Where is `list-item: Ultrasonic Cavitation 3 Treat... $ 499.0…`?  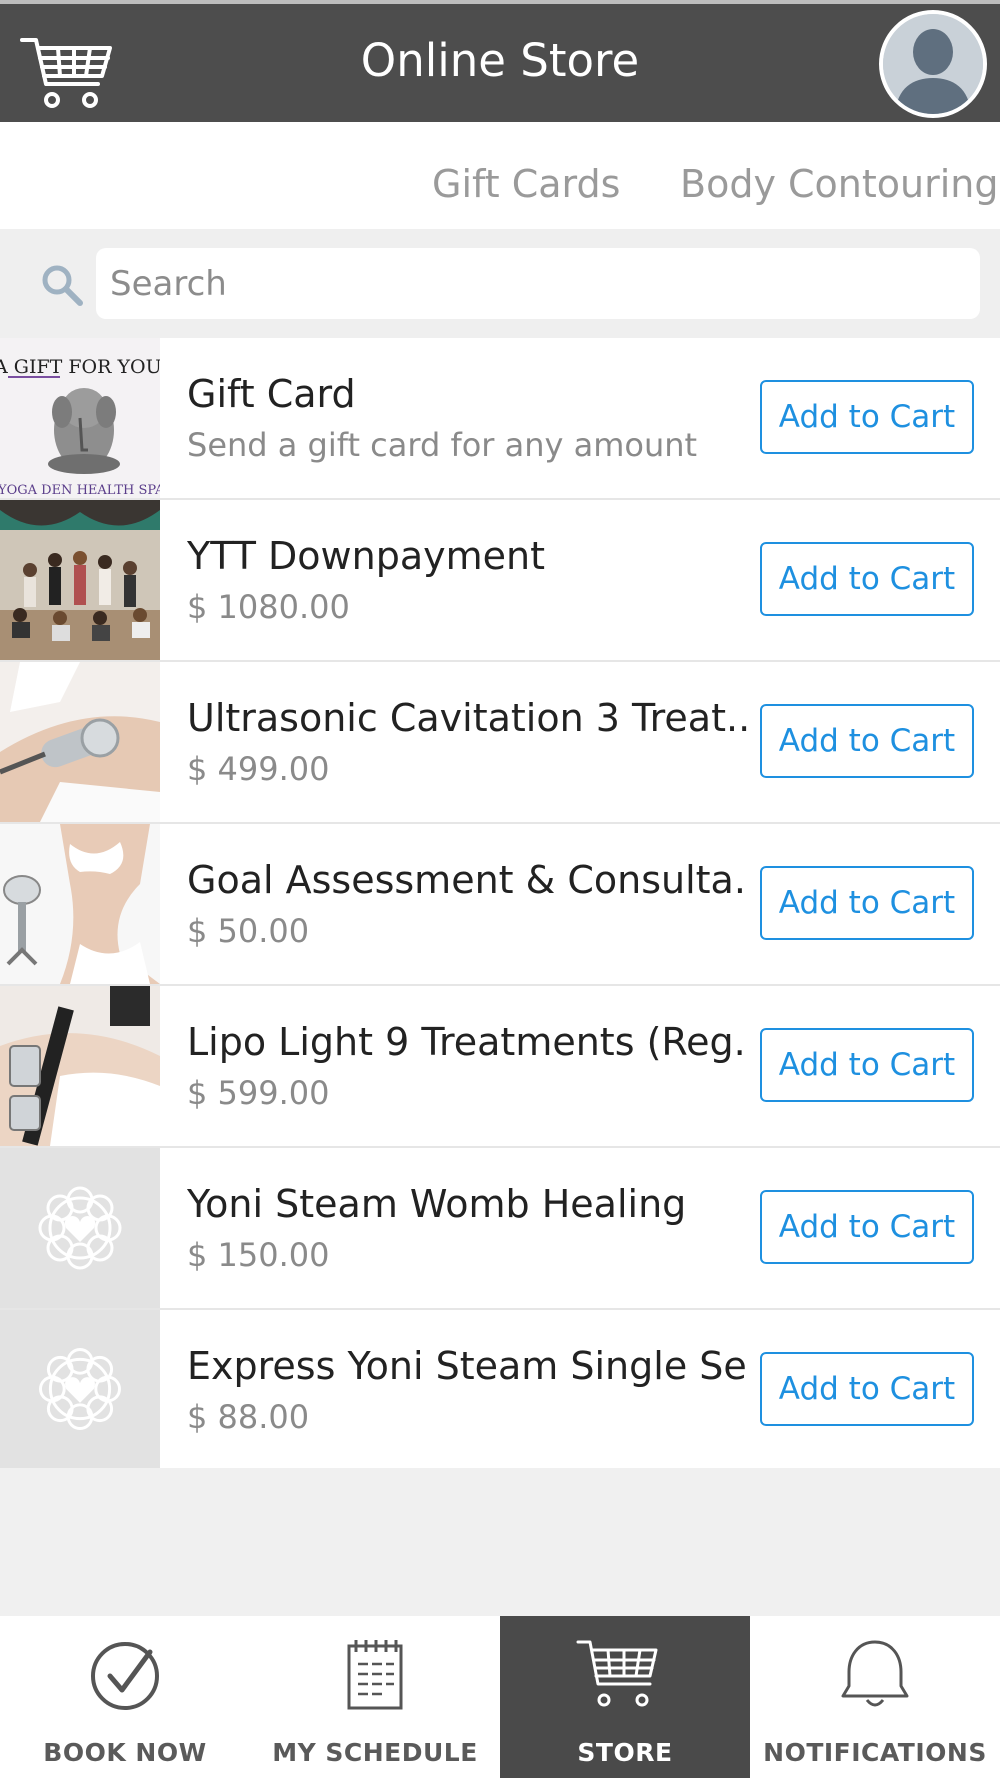 list-item: Ultrasonic Cavitation 3 Treat... $ 499.0… is located at coordinates (500, 743).